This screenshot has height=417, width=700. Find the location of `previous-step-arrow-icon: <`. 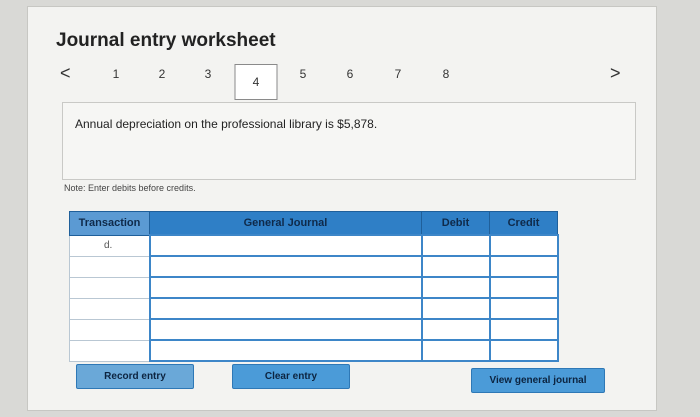

previous-step-arrow-icon: < is located at coordinates (65, 73).